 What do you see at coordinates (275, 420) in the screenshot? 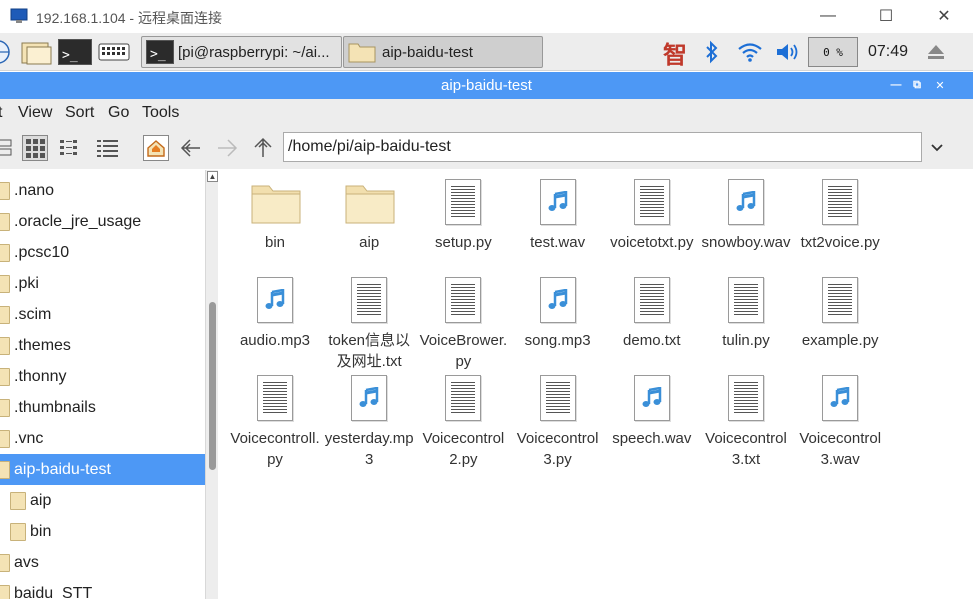
I see `file-item: Voicecontroll.py` at bounding box center [275, 420].